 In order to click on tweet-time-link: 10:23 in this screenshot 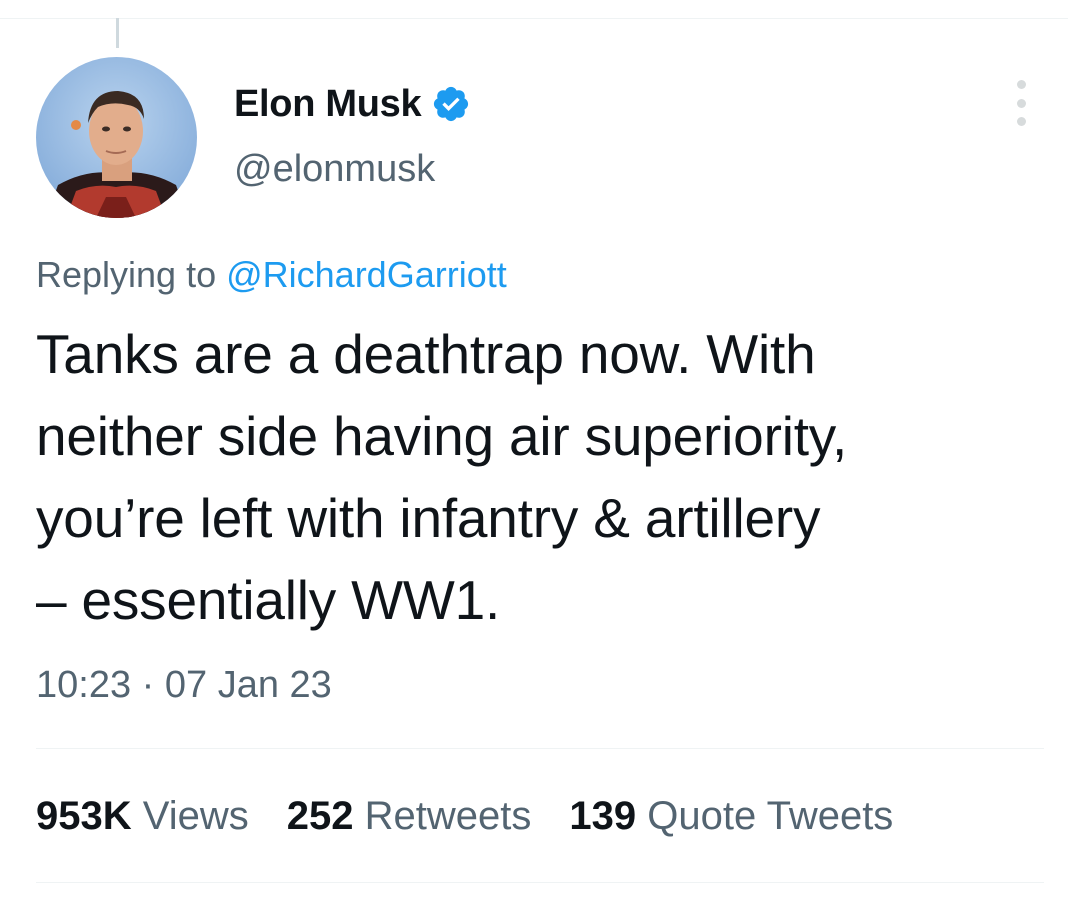, I will do `click(83, 685)`.